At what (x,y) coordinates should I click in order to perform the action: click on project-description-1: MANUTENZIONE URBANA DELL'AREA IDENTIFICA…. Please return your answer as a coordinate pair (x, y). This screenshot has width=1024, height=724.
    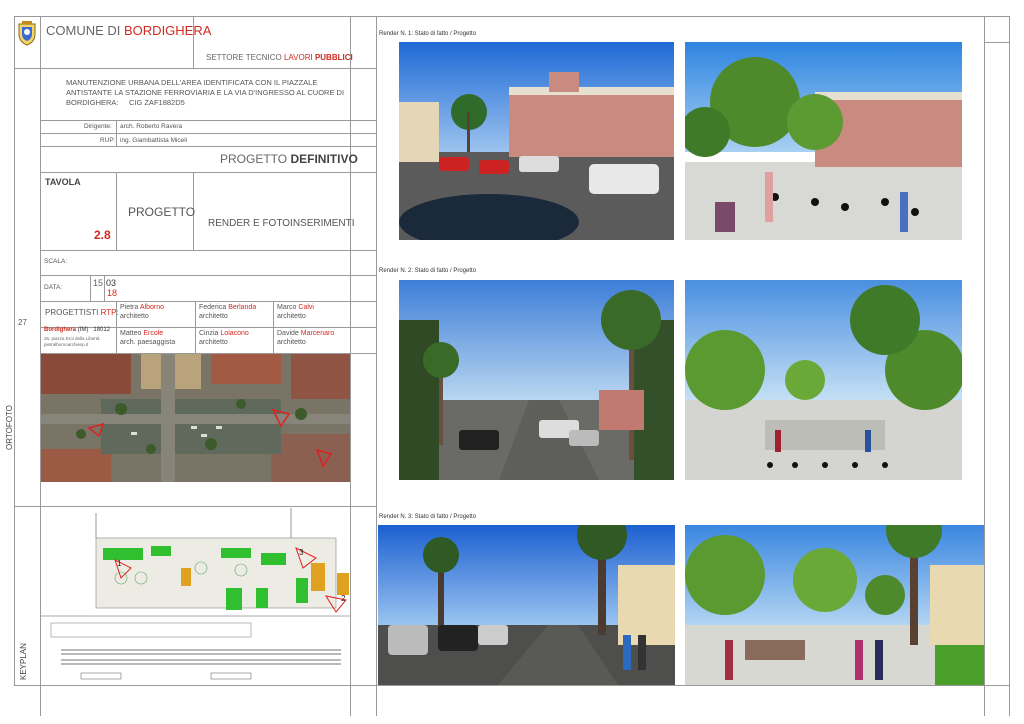
    Looking at the image, I should click on (192, 82).